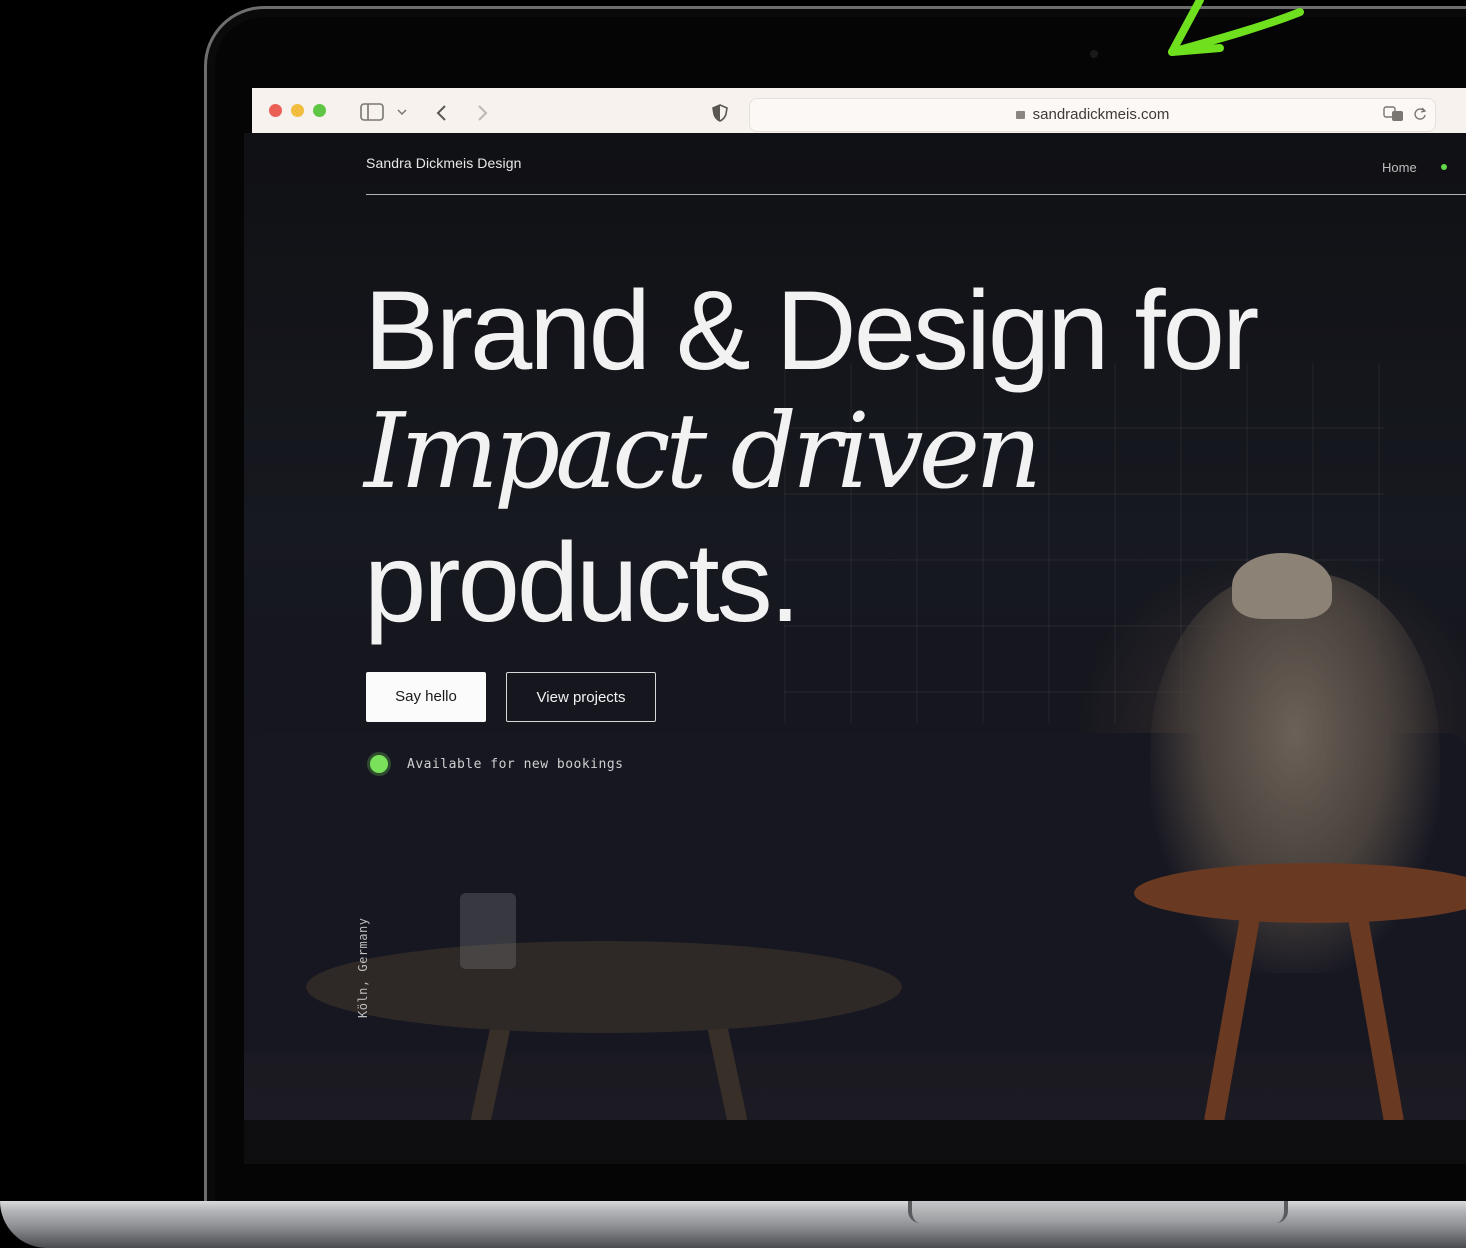  What do you see at coordinates (916, 164) in the screenshot?
I see `site-header: Sandra Dickmeis Design Home` at bounding box center [916, 164].